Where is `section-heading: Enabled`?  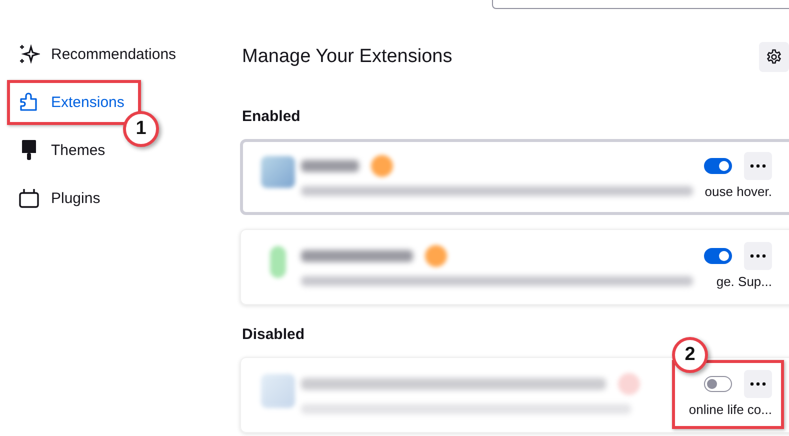
section-heading: Enabled is located at coordinates (272, 117).